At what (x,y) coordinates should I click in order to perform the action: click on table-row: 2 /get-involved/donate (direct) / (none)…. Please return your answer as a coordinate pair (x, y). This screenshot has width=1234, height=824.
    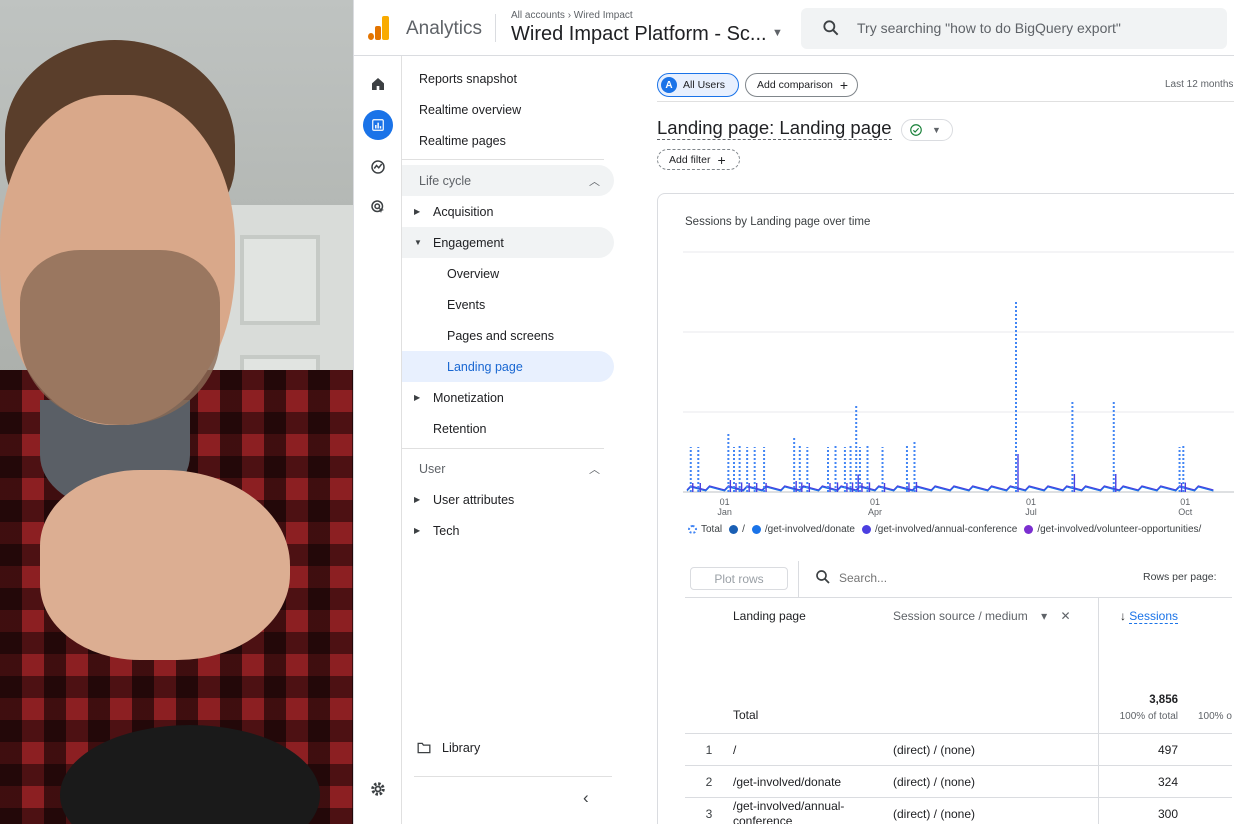
    Looking at the image, I should click on (958, 781).